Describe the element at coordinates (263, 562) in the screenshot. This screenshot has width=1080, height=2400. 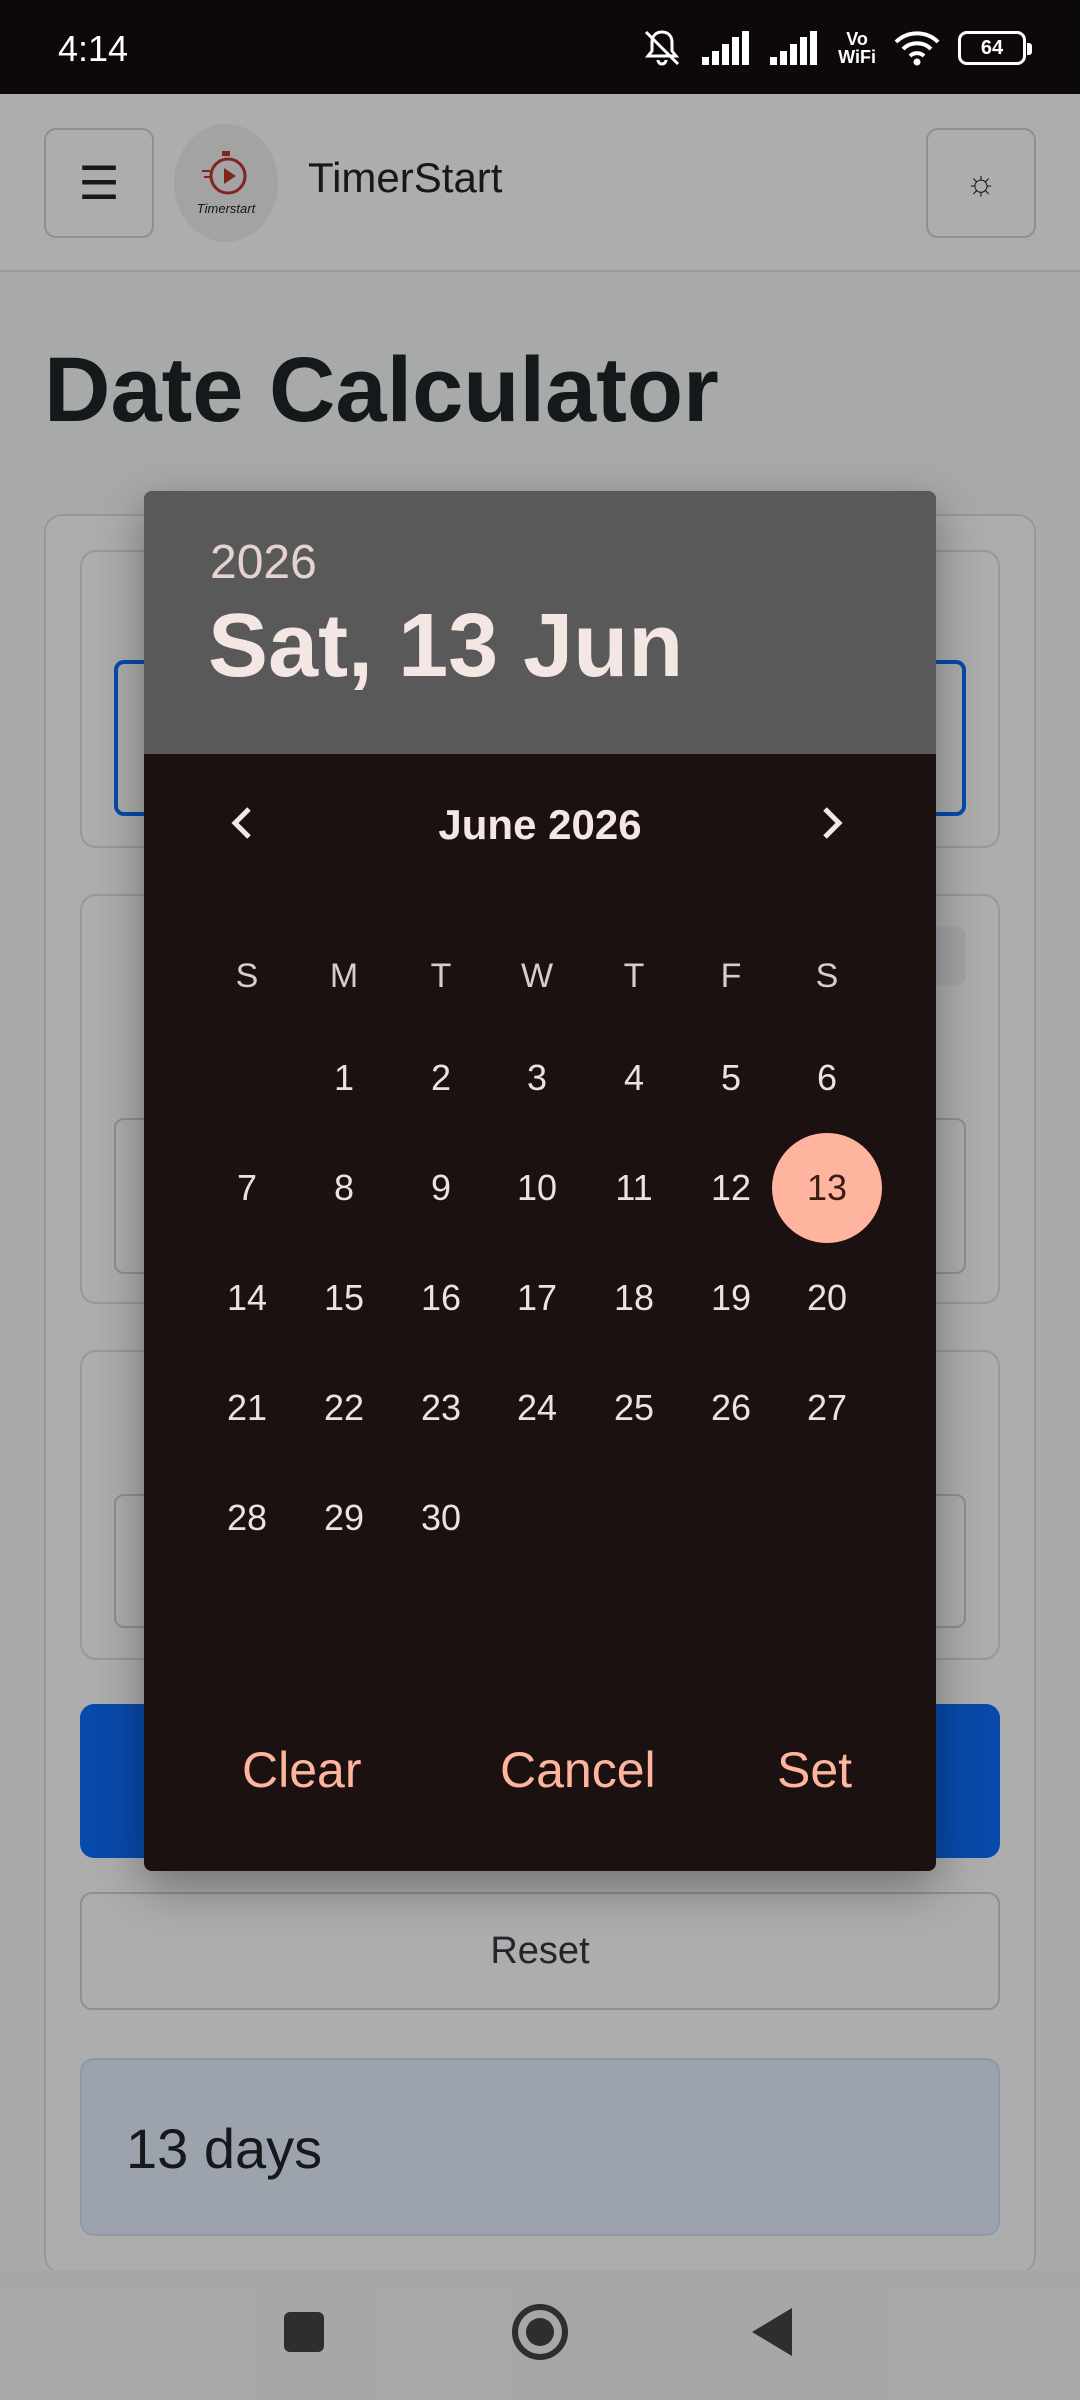
I see `picker-year: 2026` at that location.